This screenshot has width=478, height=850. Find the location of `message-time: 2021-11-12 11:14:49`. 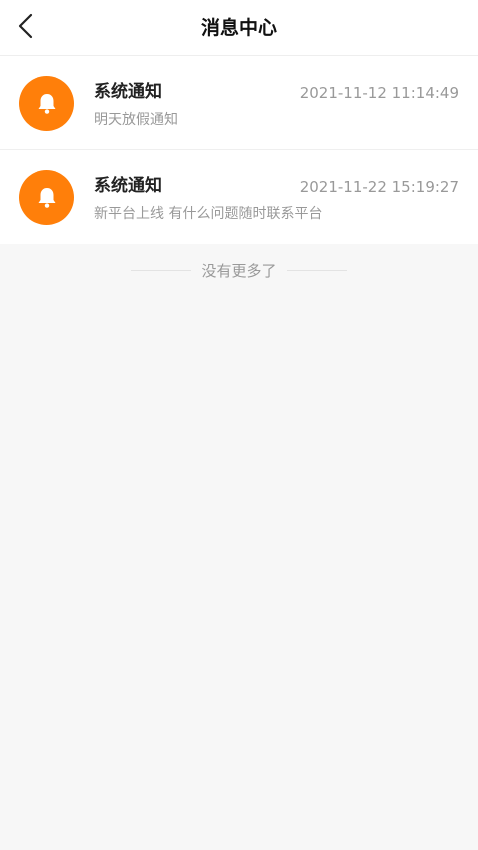

message-time: 2021-11-12 11:14:49 is located at coordinates (379, 93).